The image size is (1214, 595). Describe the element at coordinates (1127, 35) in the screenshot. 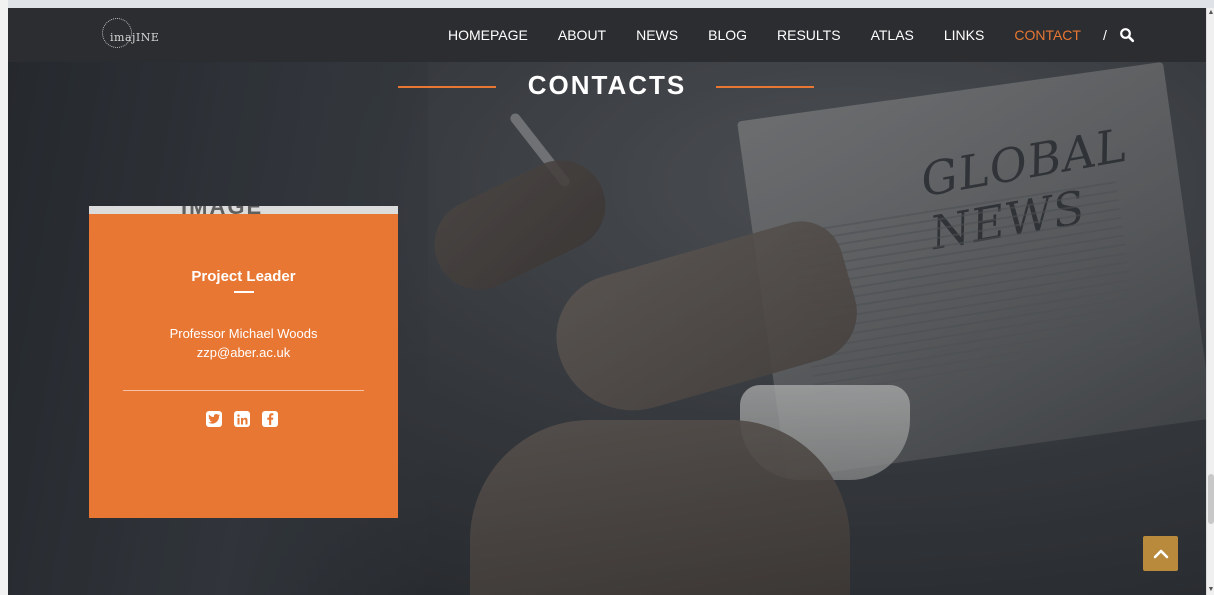

I see `search-icon` at that location.